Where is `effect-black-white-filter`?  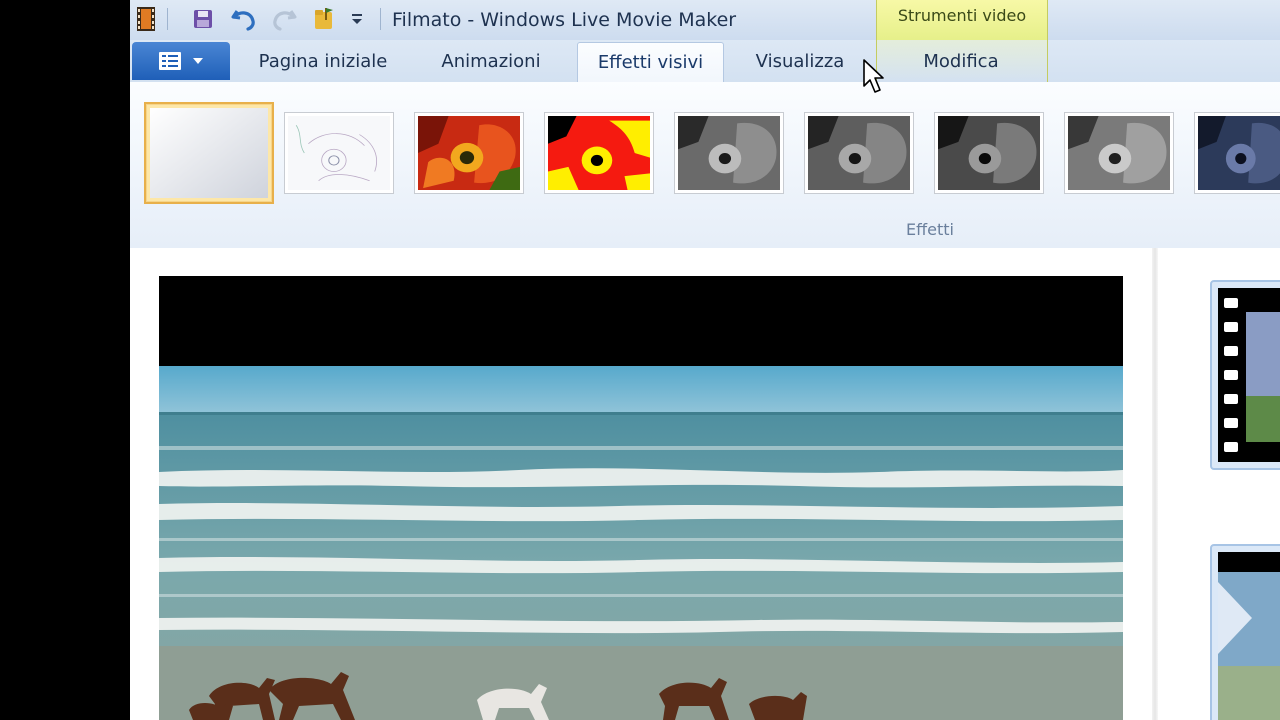 effect-black-white-filter is located at coordinates (859, 153).